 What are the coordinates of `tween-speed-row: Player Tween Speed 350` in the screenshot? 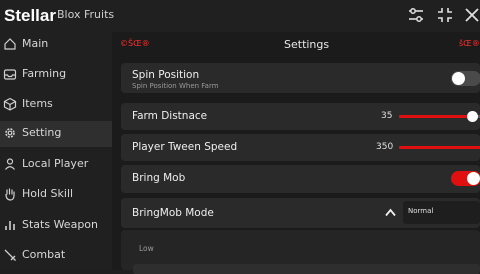 It's located at (300, 147).